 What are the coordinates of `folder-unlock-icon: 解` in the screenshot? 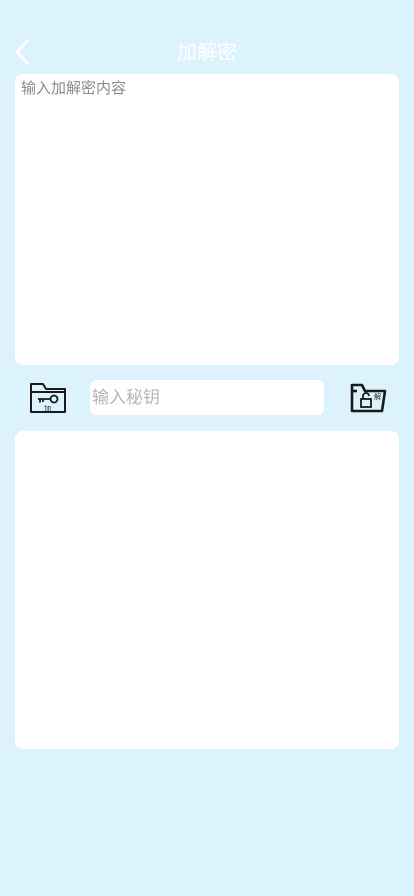 It's located at (368, 398).